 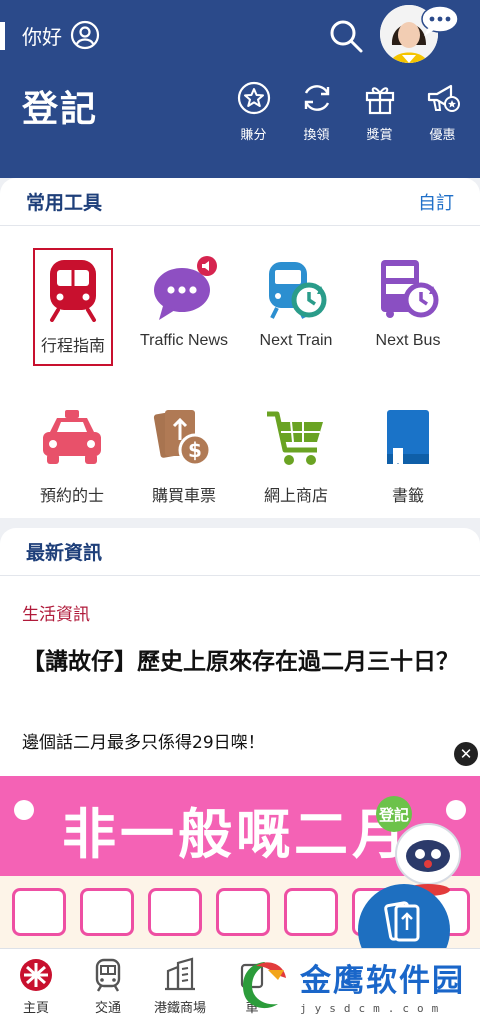 I want to click on mtr-logo-icon, so click(x=36, y=975).